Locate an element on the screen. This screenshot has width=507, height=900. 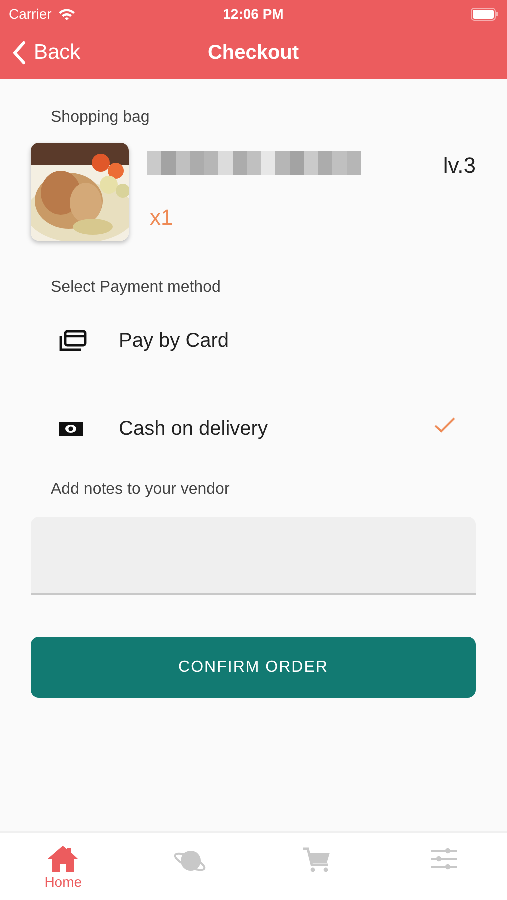
chevron-left-icon is located at coordinates (19, 53).